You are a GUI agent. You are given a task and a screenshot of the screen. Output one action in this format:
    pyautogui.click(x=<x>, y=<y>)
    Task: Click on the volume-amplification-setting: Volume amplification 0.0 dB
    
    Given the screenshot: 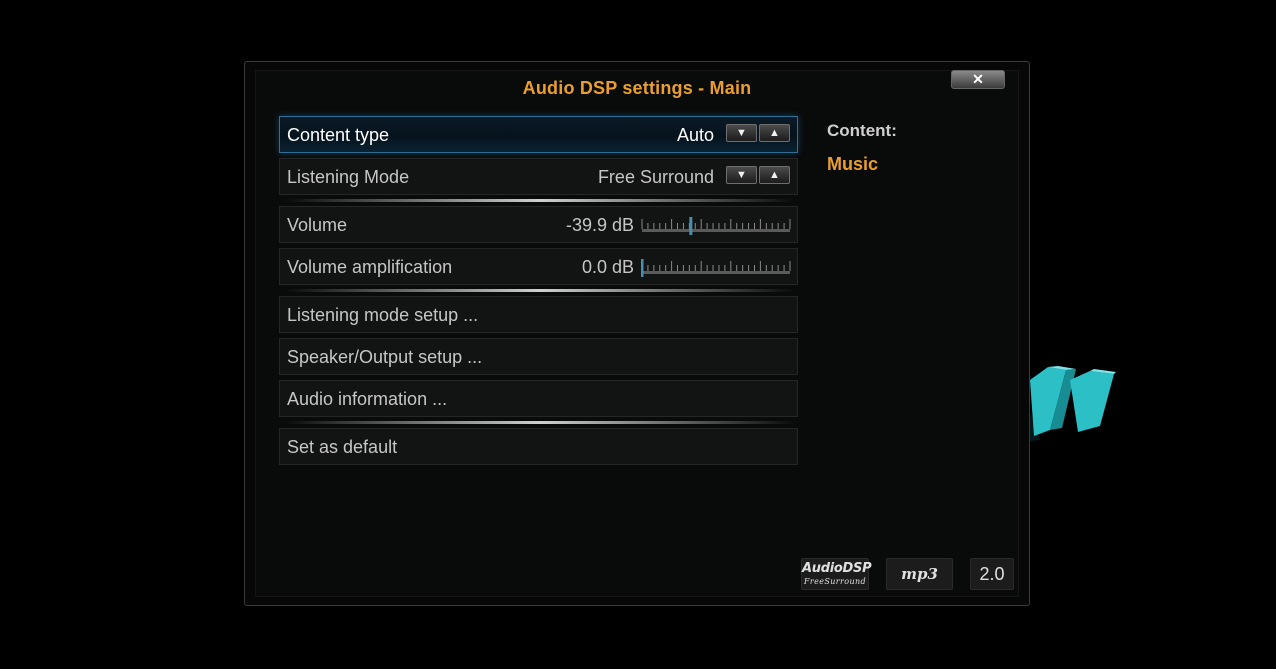 What is the action you would take?
    pyautogui.click(x=538, y=266)
    